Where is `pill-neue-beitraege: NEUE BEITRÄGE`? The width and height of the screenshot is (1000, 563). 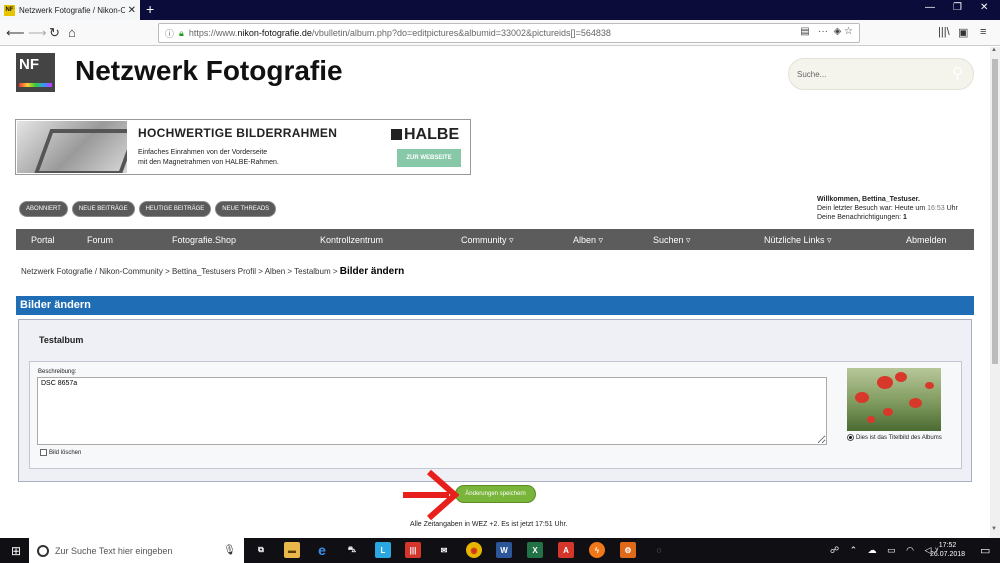
pill-neue-beitraege: NEUE BEITRÄGE is located at coordinates (103, 209).